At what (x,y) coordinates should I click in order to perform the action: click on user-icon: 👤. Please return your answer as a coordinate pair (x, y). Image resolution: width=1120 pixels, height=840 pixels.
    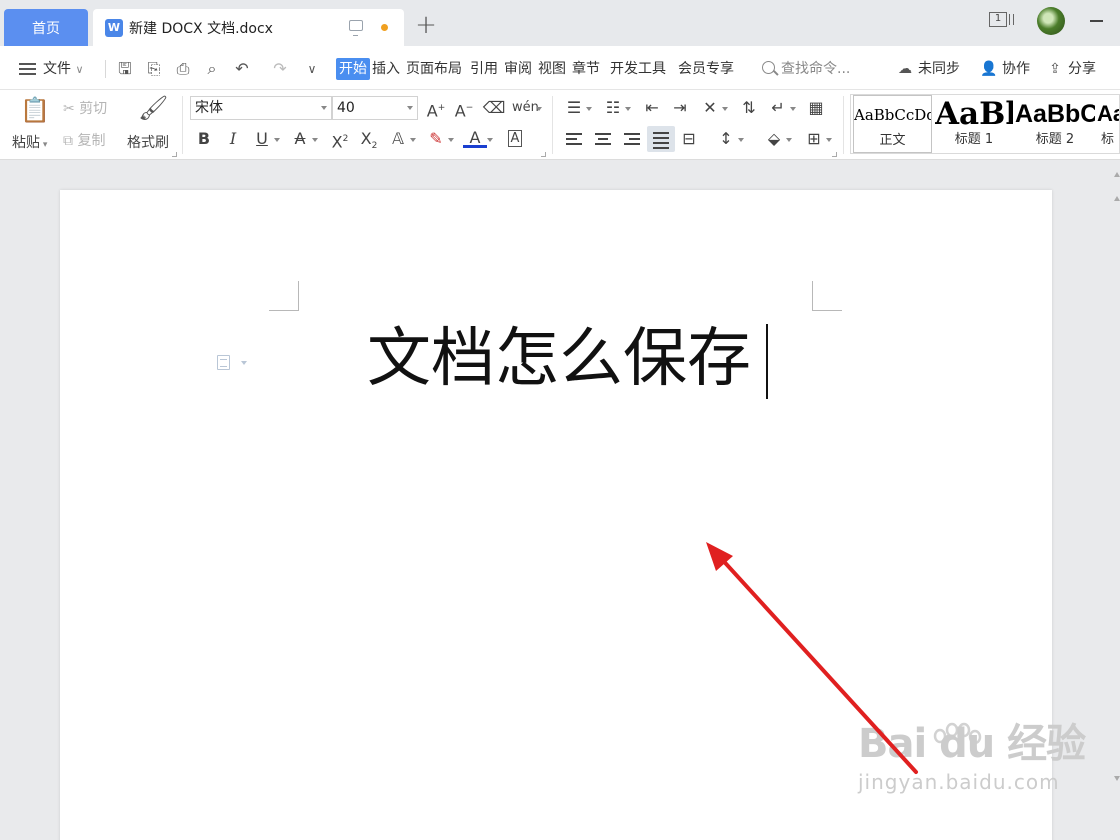
    Looking at the image, I should click on (989, 69).